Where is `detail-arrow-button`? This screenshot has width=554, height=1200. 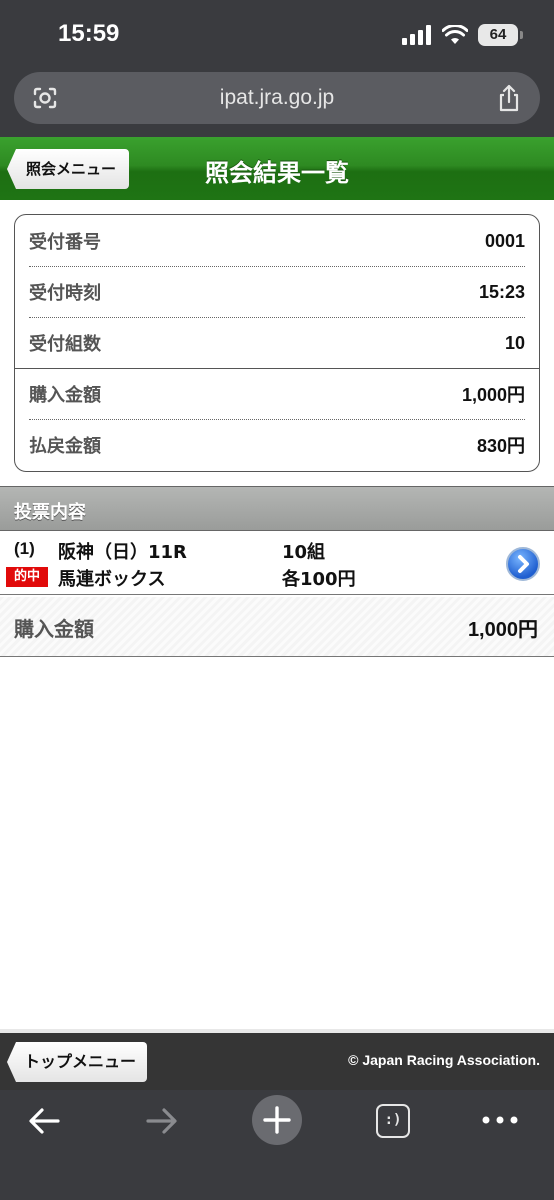 detail-arrow-button is located at coordinates (523, 564).